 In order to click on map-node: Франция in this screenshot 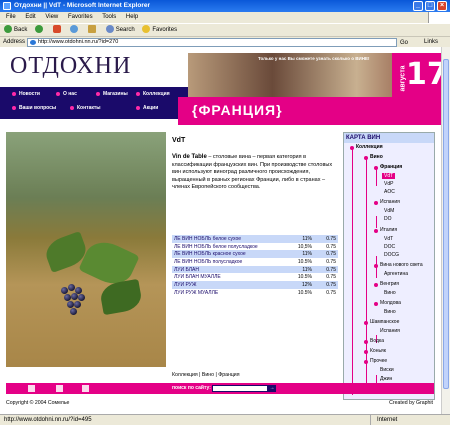, I will do `click(391, 167)`.